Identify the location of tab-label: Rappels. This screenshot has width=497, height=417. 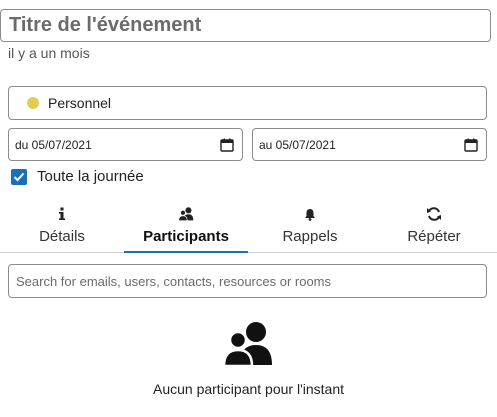
(310, 236).